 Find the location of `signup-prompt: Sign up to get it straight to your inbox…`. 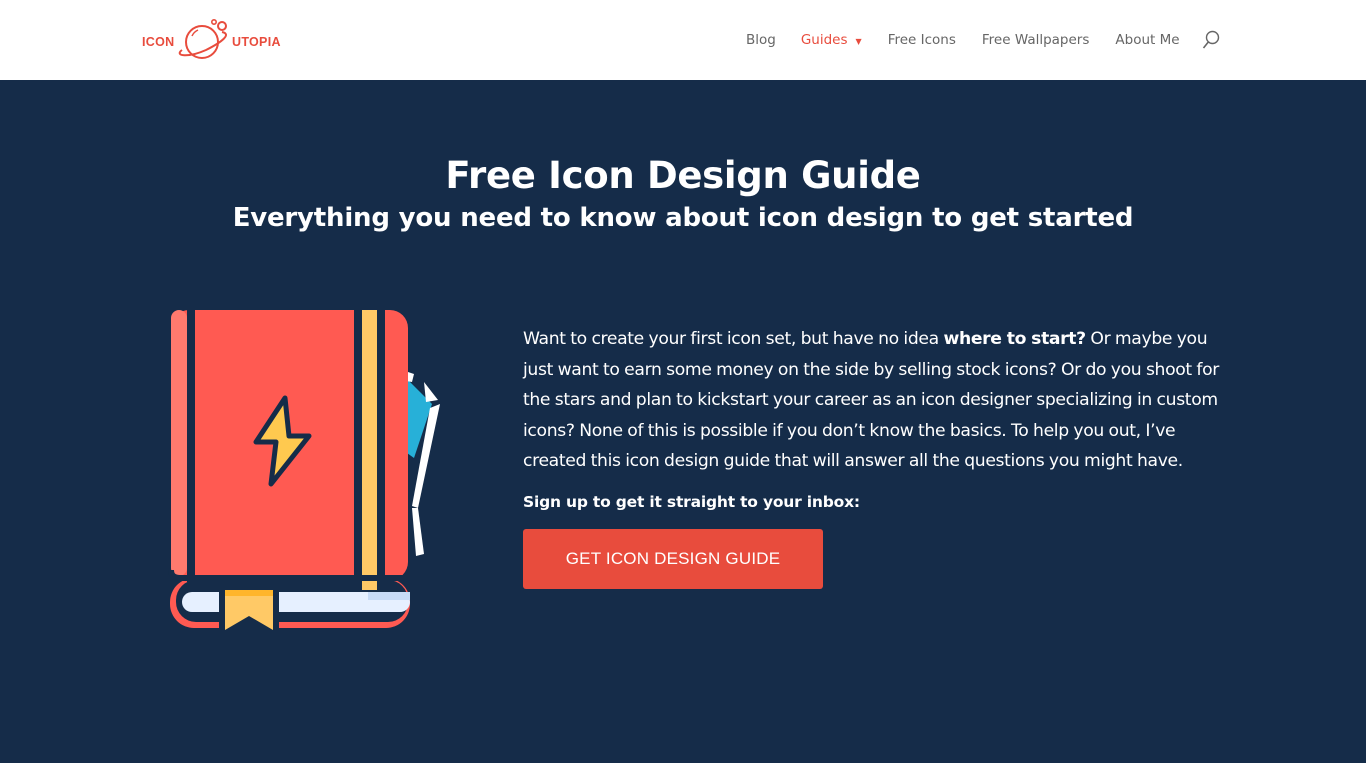

signup-prompt: Sign up to get it straight to your inbox… is located at coordinates (691, 501).